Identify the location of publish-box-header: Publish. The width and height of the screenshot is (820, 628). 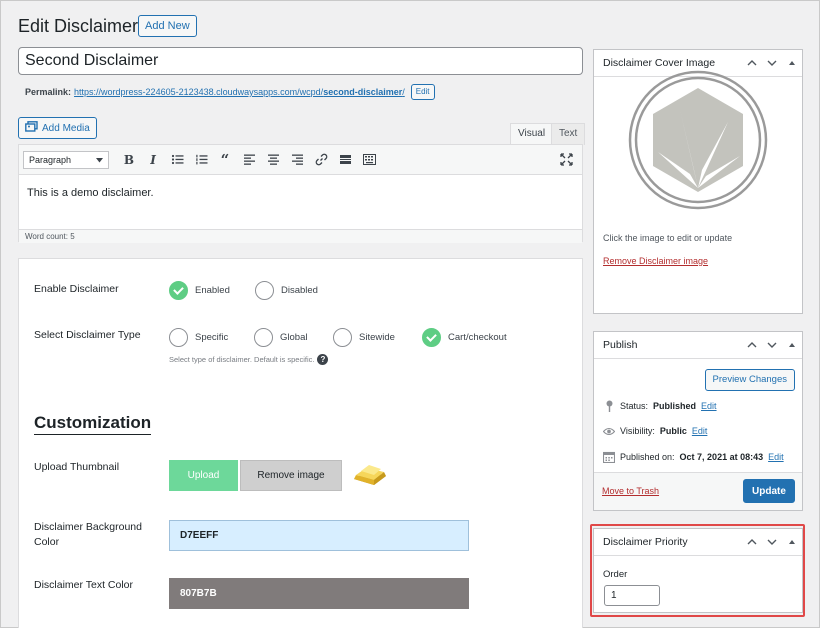
(698, 345).